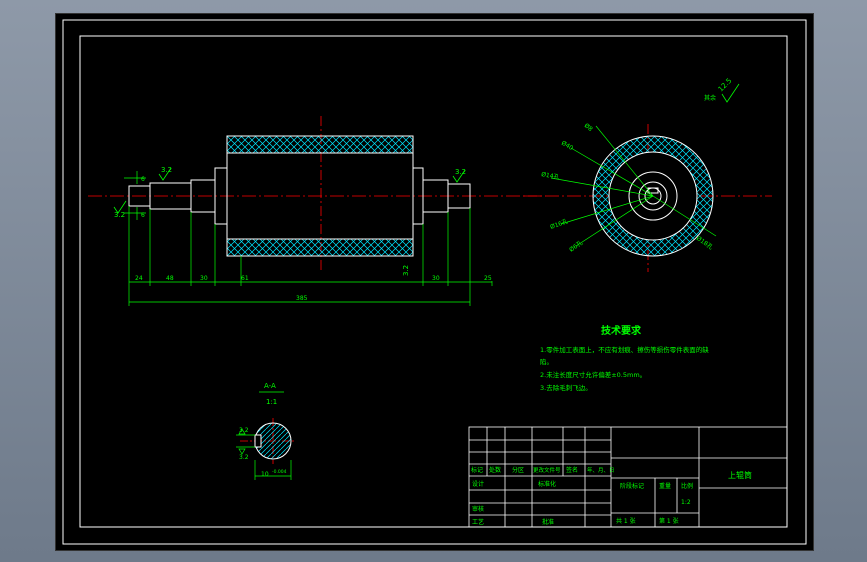 This screenshot has height=562, width=867. What do you see at coordinates (244, 457) in the screenshot?
I see `section-rough-2: 3.2` at bounding box center [244, 457].